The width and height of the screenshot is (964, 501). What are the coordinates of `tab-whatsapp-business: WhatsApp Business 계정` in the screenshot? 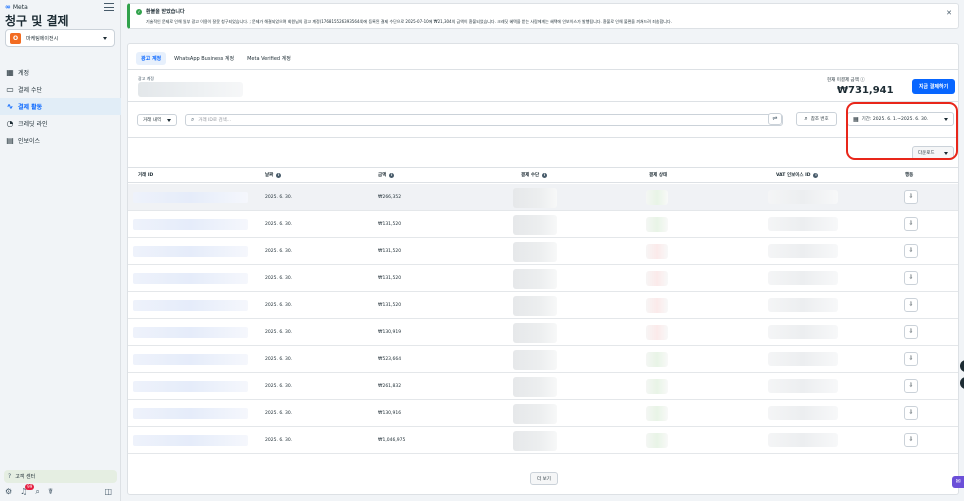 It's located at (204, 58).